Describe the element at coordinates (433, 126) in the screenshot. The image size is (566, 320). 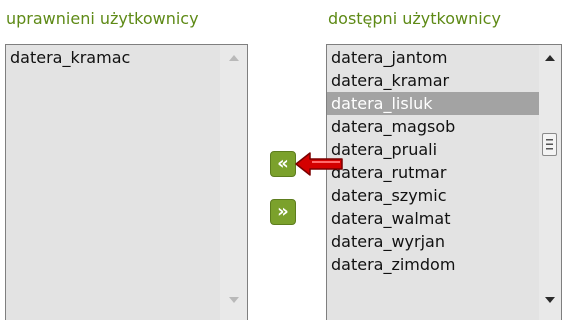
I see `list-item-datera-magsob: datera_magsob` at that location.